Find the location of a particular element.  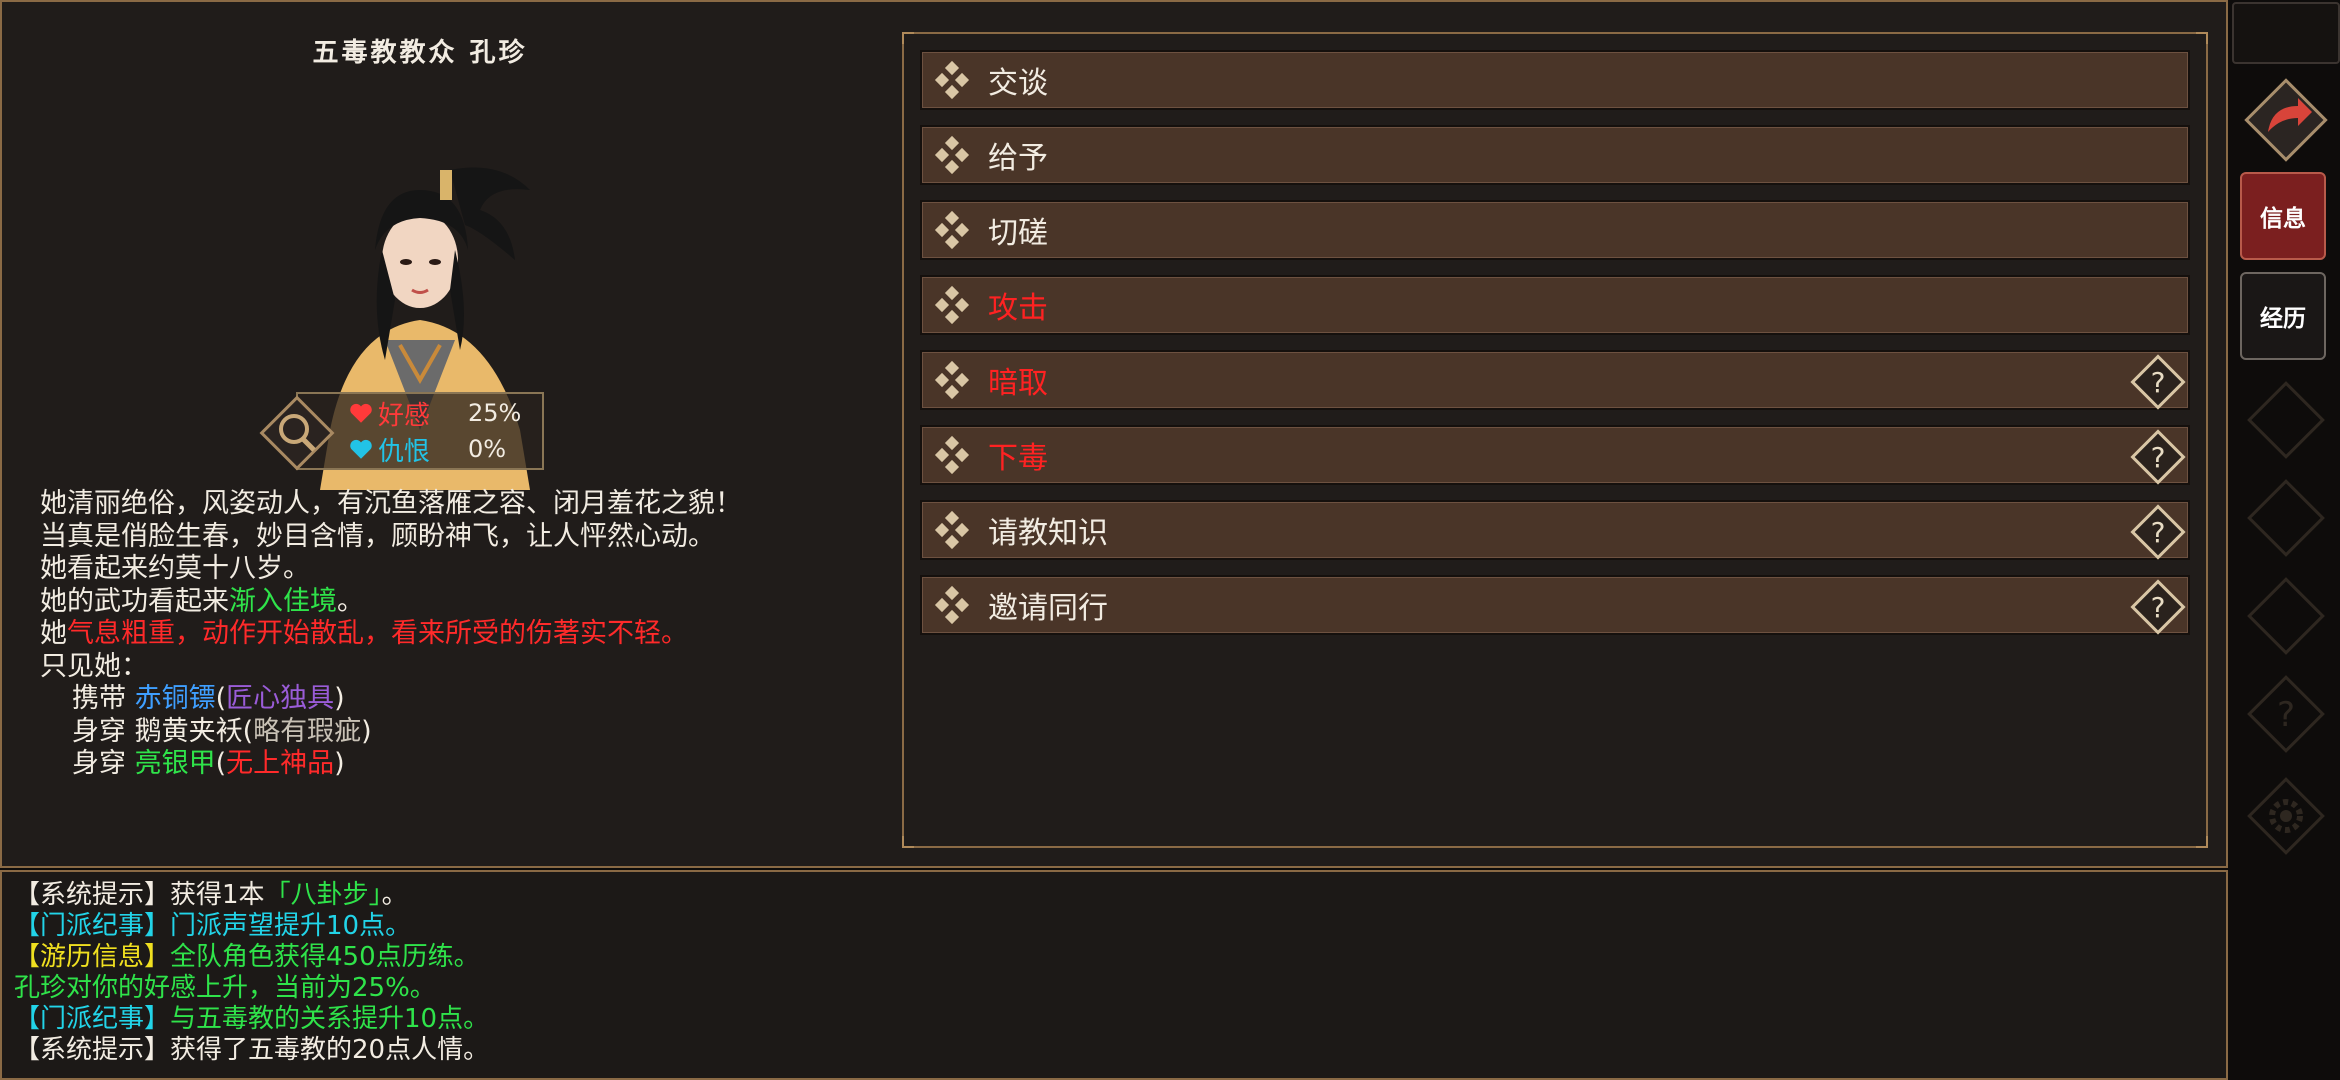

log-text: 。 is located at coordinates (394, 895).